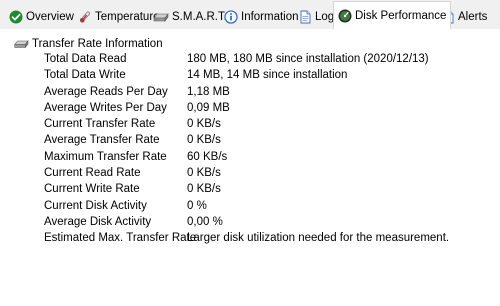 This screenshot has height=306, width=500. What do you see at coordinates (50, 16) in the screenshot?
I see `tab-label: Overview` at bounding box center [50, 16].